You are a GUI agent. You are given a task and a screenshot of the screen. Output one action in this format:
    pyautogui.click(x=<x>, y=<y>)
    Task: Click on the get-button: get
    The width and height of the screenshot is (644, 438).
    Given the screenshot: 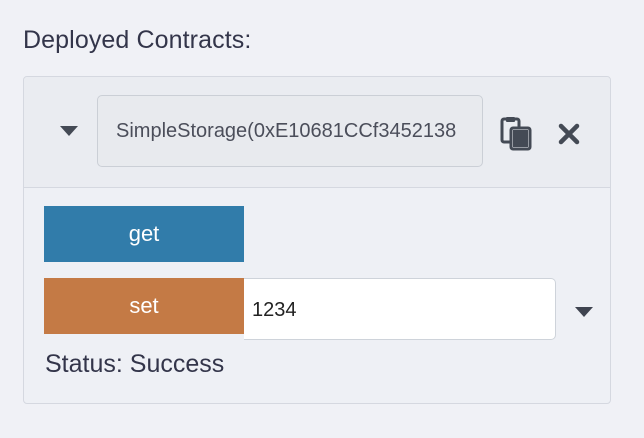 What is the action you would take?
    pyautogui.click(x=144, y=234)
    